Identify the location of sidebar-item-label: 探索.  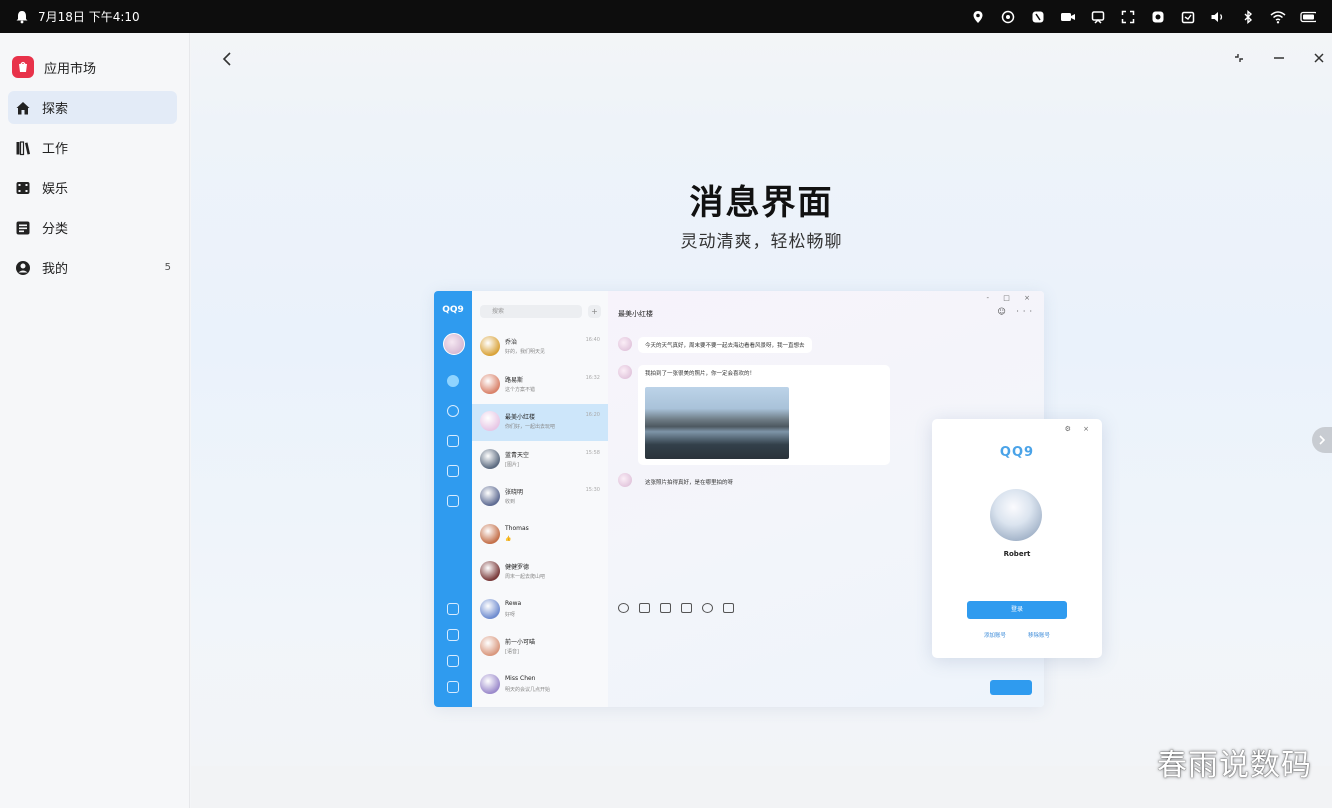
(55, 109).